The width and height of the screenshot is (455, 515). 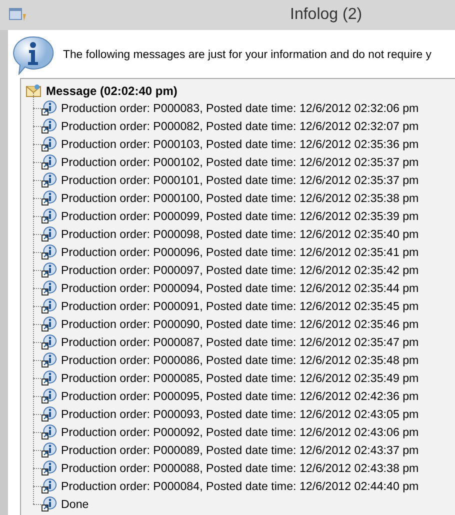 I want to click on tree-item: Production order: P000099, Posted date time: 12/6/2012 02:35:39 pm, so click(x=240, y=216).